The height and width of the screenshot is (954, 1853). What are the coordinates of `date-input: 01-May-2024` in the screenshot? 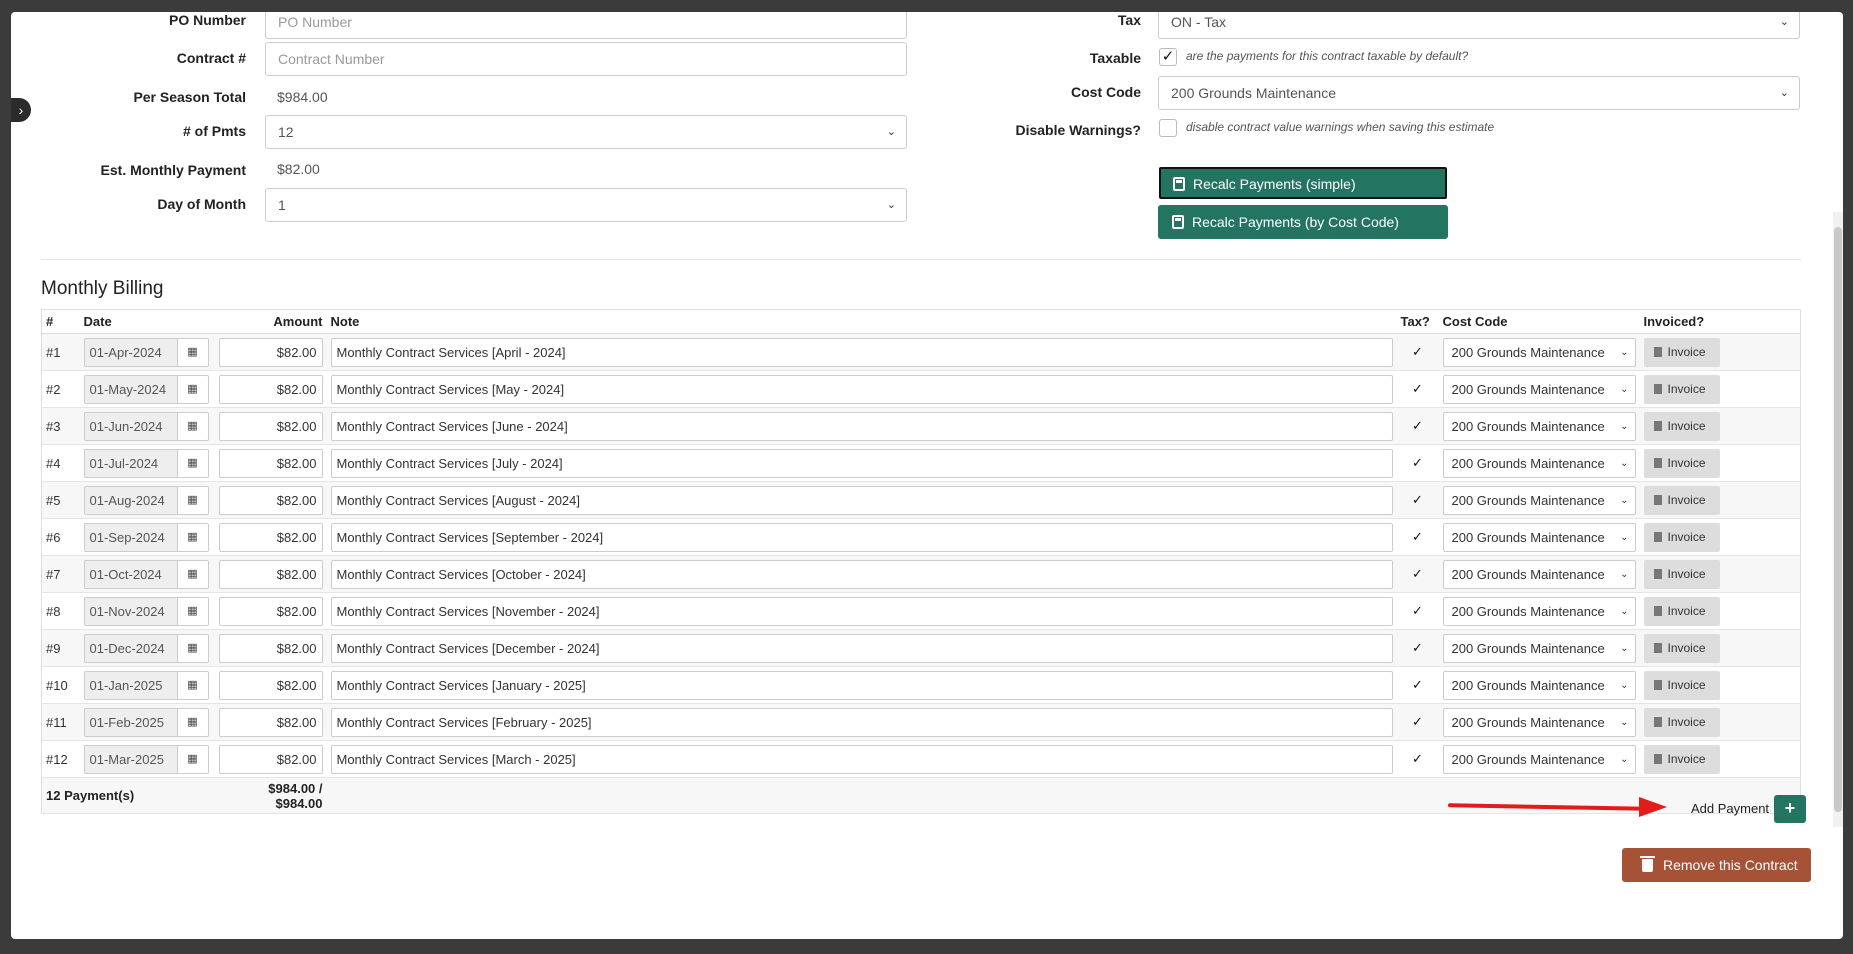 It's located at (130, 389).